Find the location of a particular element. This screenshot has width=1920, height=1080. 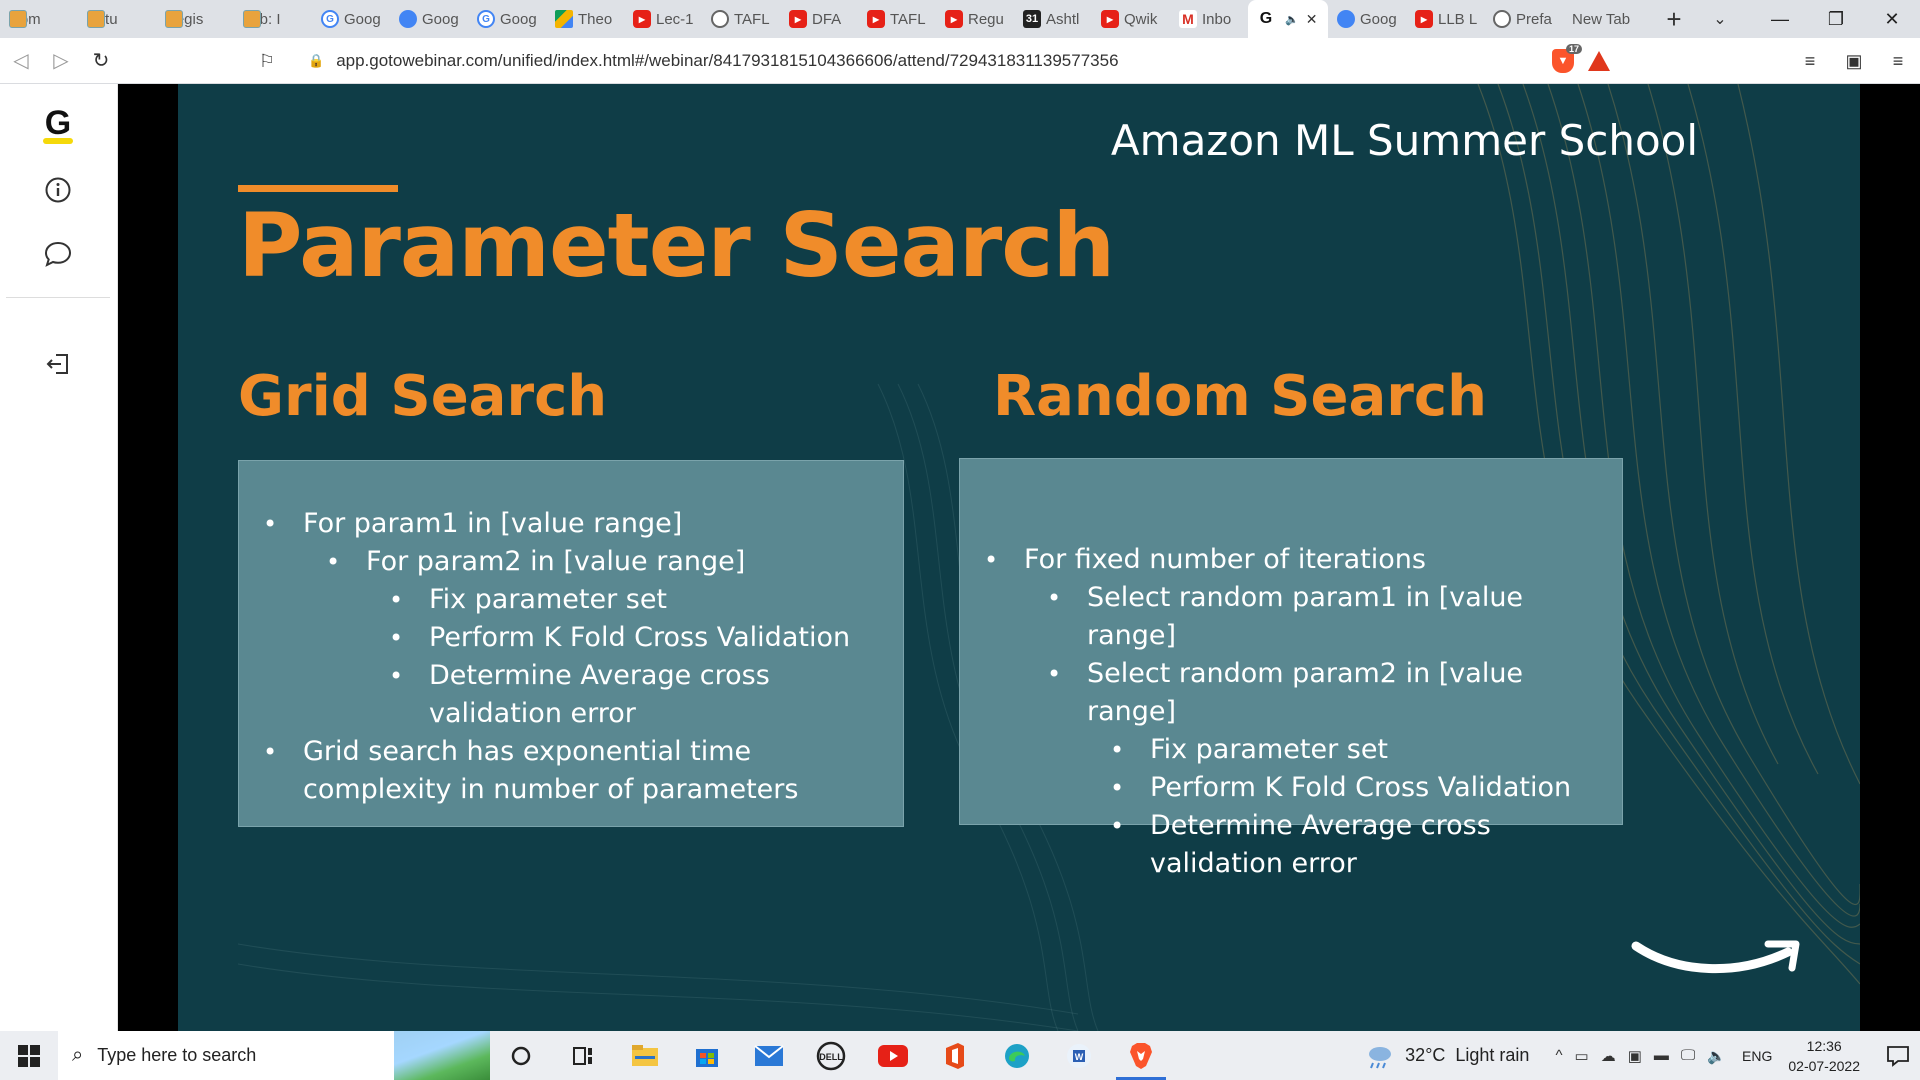

search-placeholder: Type here to search is located at coordinates (177, 1055).